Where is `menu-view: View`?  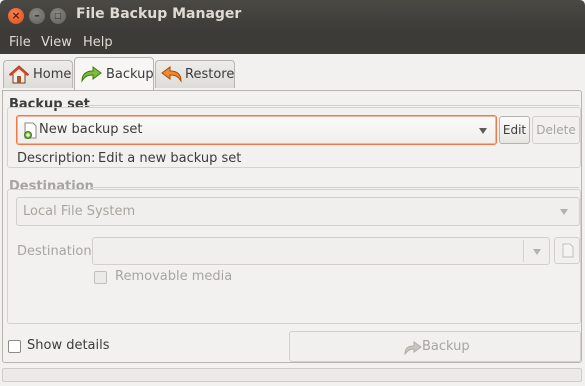
menu-view: View is located at coordinates (56, 42).